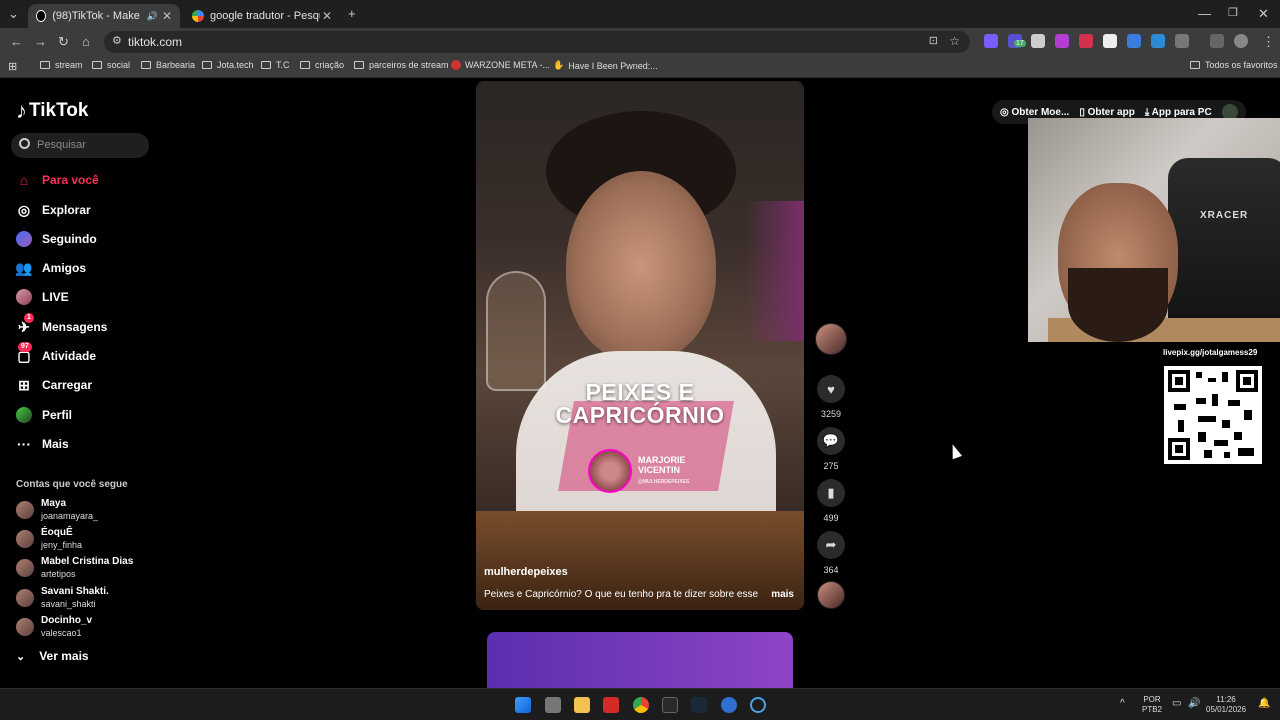 The height and width of the screenshot is (720, 1280). Describe the element at coordinates (1226, 705) in the screenshot. I see `clock: 11:26 05/01/2026` at that location.